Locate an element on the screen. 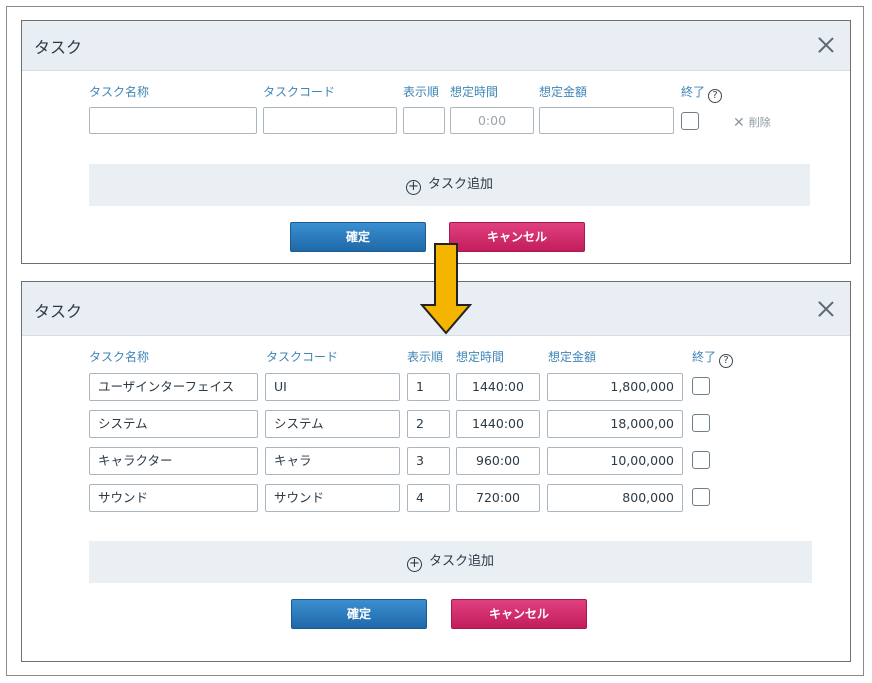  display-order-input: 4 is located at coordinates (428, 498).